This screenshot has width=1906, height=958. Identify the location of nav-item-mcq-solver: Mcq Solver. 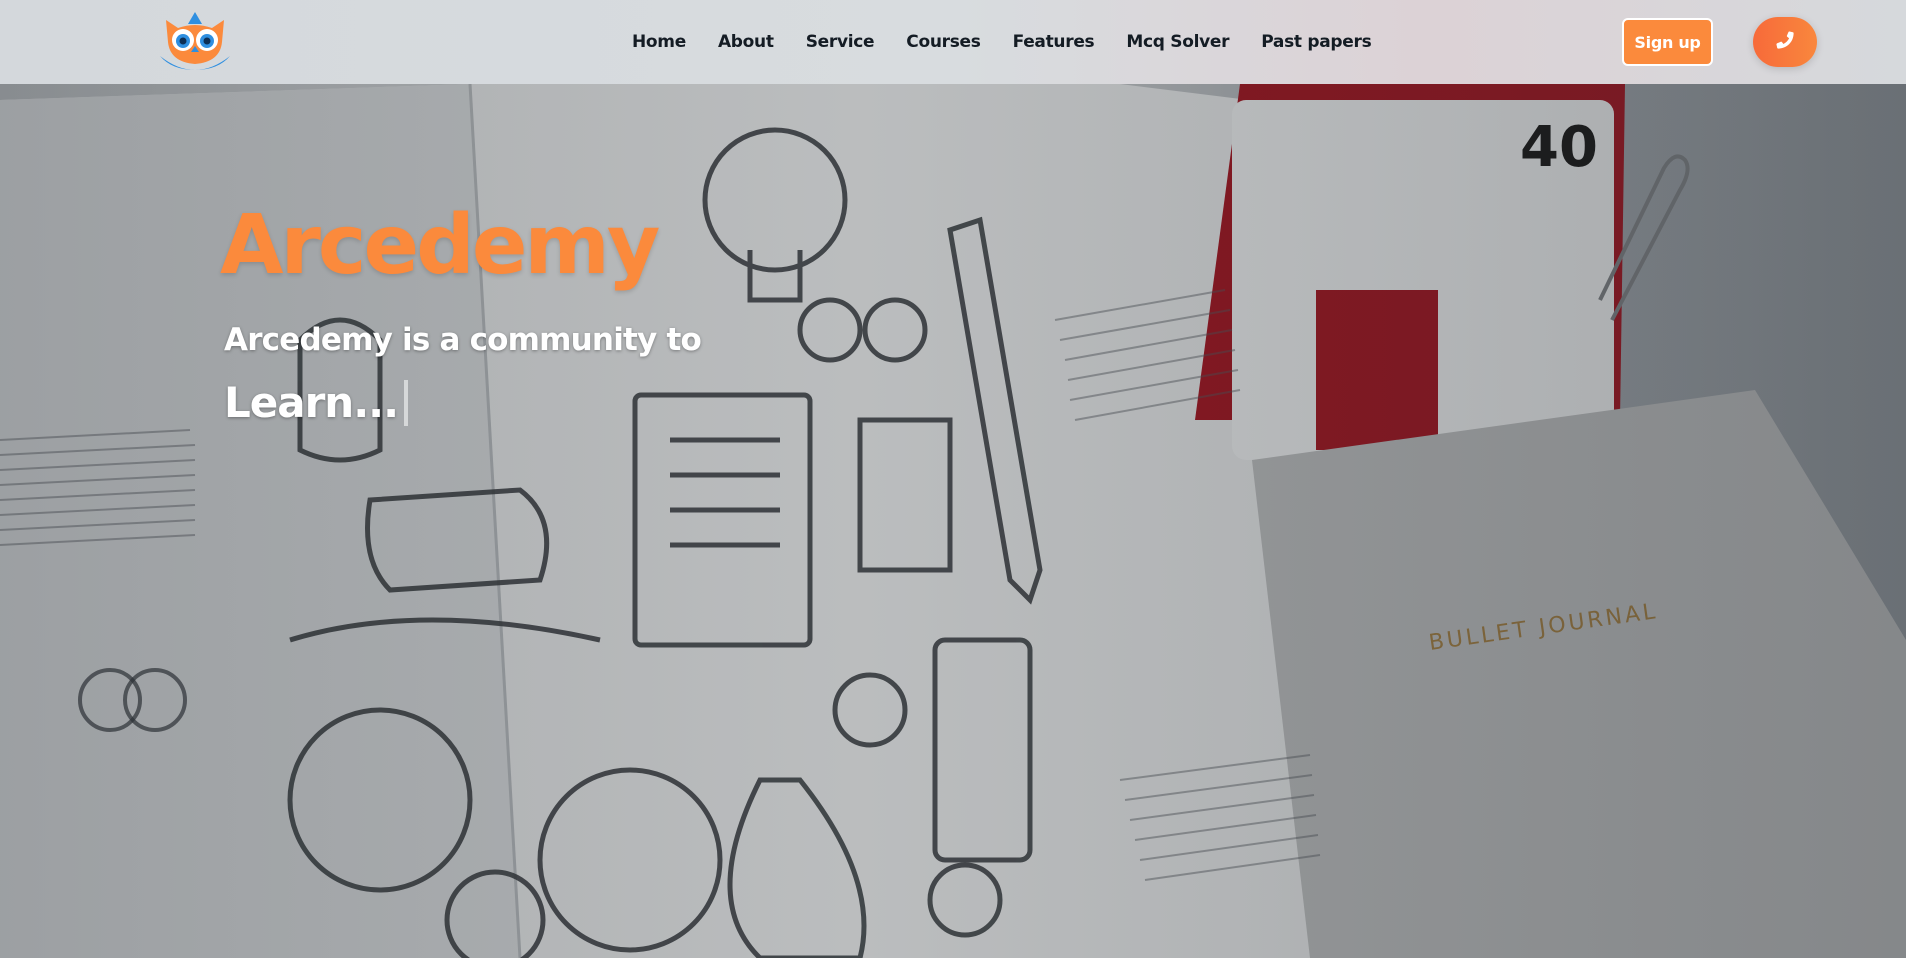
(1177, 42).